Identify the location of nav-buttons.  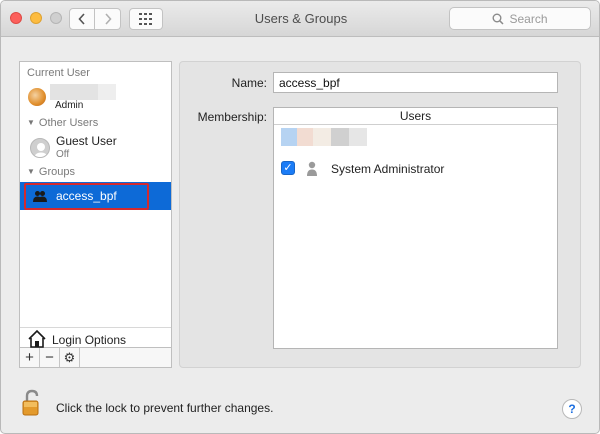
(95, 19).